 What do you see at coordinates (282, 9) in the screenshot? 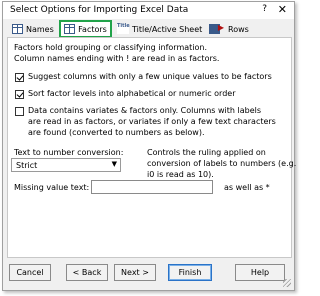
I see `close-icon: ✕` at bounding box center [282, 9].